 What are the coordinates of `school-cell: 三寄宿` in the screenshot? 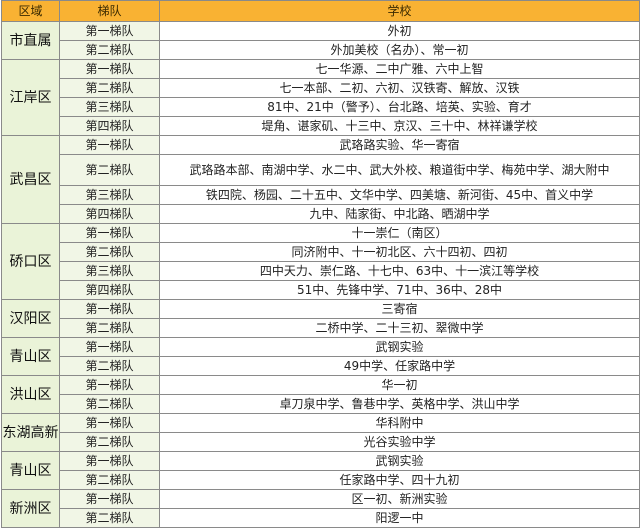 It's located at (399, 309).